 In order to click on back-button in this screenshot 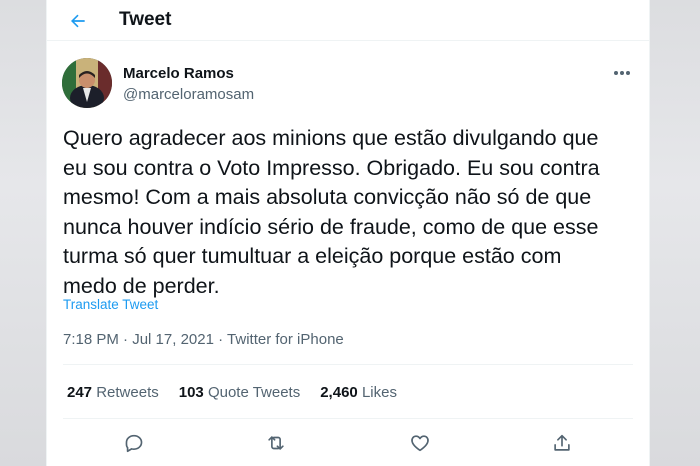, I will do `click(78, 21)`.